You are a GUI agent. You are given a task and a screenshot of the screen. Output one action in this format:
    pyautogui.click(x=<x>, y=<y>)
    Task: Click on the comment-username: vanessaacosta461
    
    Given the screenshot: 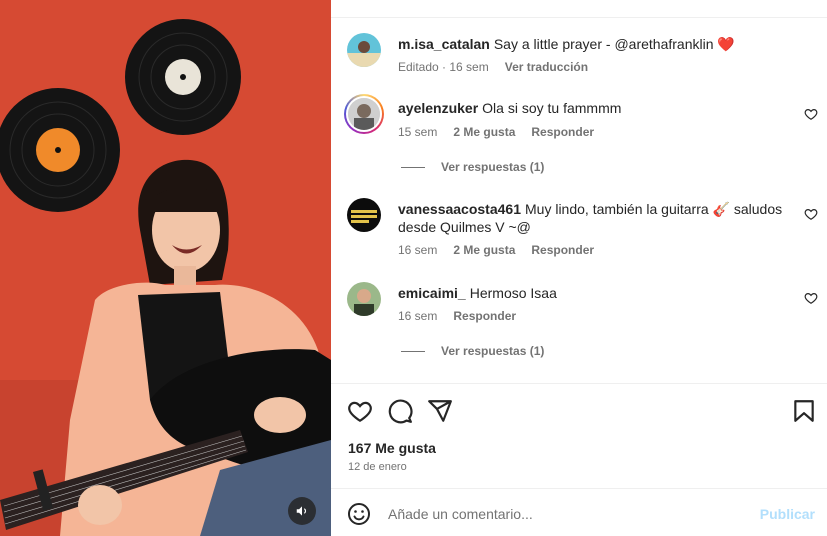 What is the action you would take?
    pyautogui.click(x=459, y=209)
    